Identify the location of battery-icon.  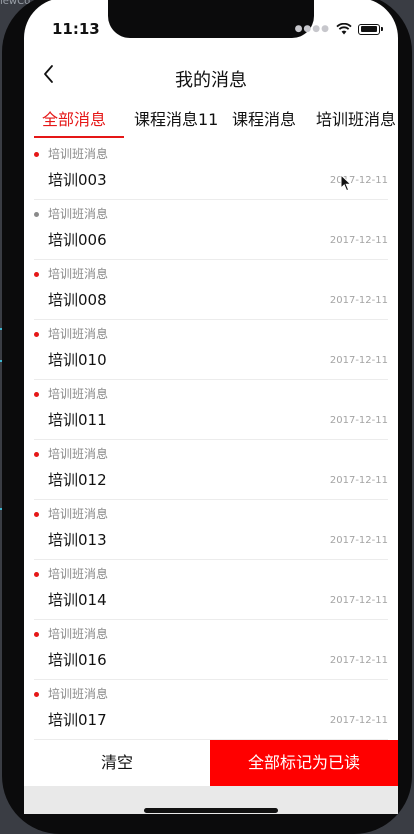
(370, 29).